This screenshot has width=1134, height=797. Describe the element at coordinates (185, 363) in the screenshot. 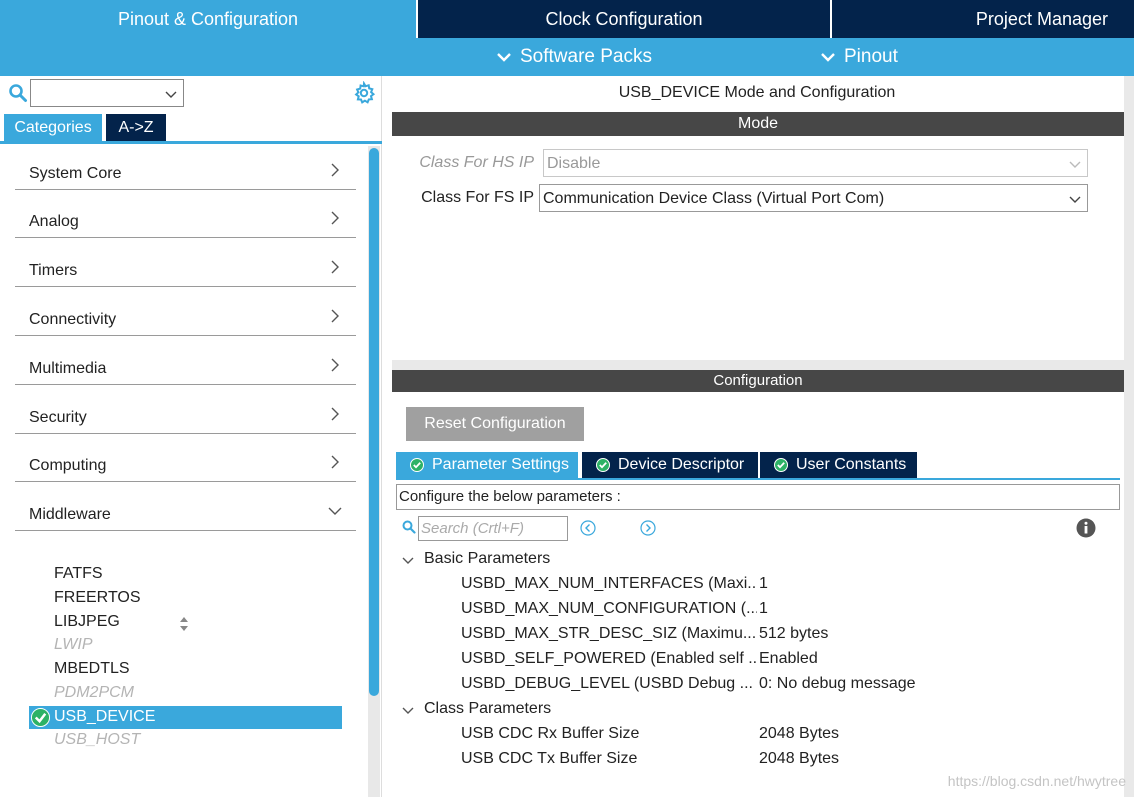

I see `category-multimedia: Multimedia` at that location.